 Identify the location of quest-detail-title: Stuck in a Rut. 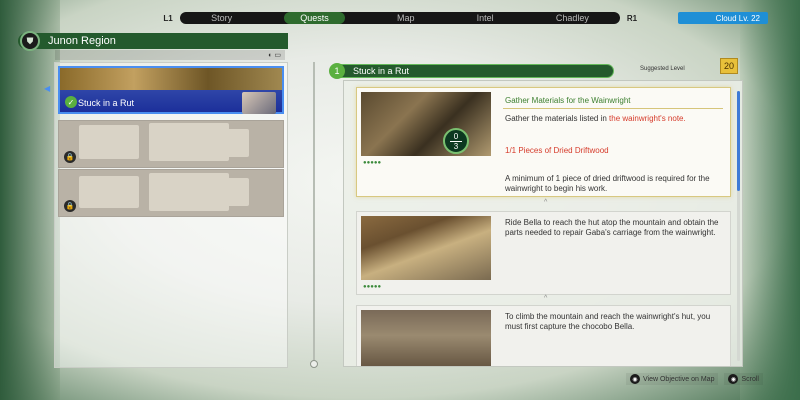
(381, 71).